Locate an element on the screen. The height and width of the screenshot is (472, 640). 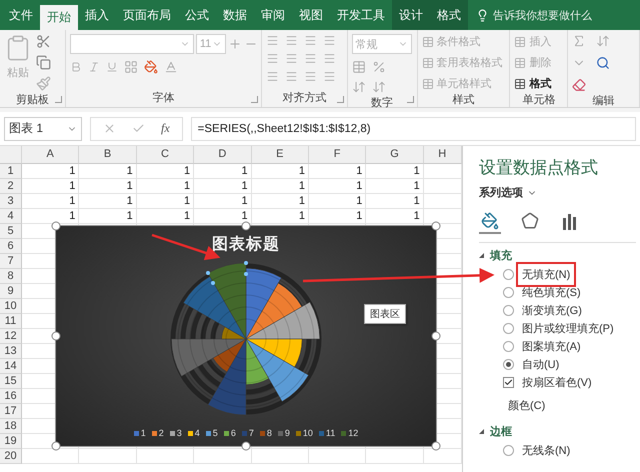
row-header: 18 is located at coordinates (11, 426).